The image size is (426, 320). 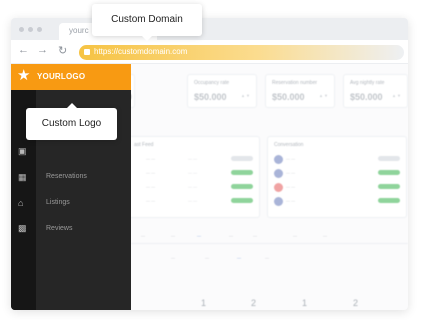 I want to click on sidebar-item-reviews: Reviews, so click(x=59, y=228).